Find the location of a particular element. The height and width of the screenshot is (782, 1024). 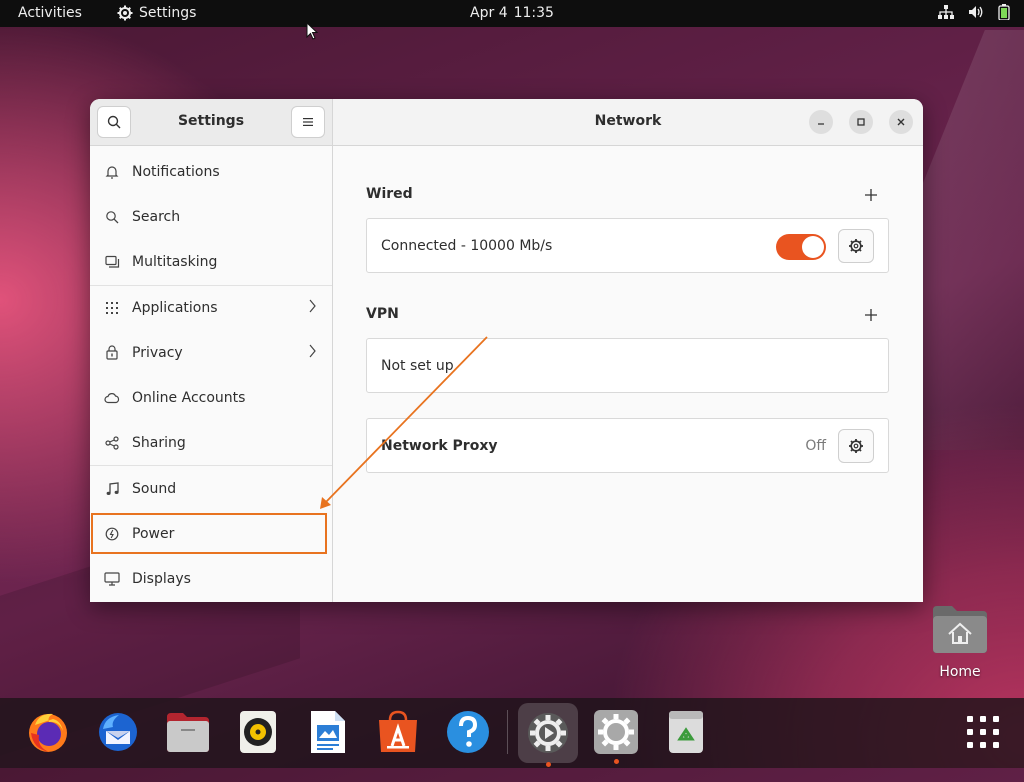

dock-rhythmbox is located at coordinates (258, 732).